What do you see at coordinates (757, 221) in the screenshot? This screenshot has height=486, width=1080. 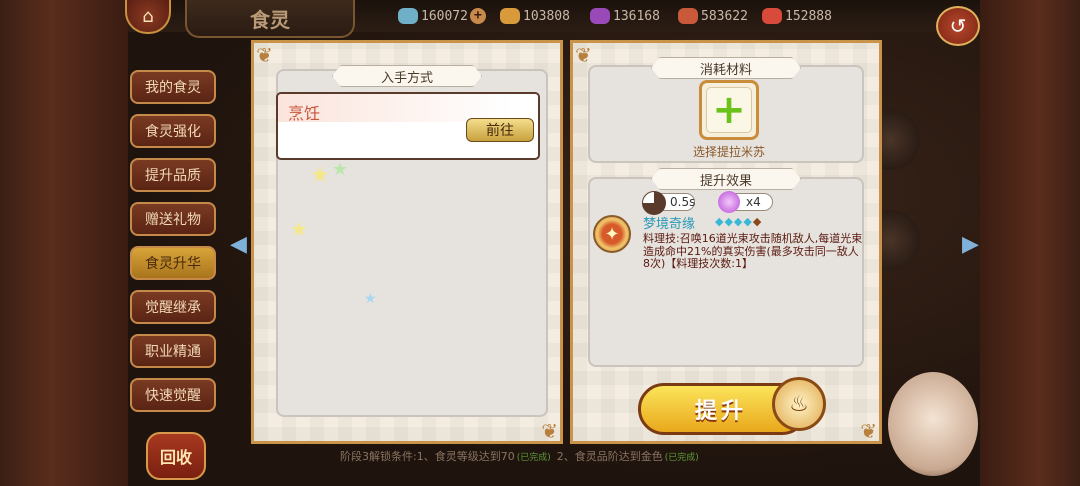 I see `gem-empty-icon: ◆` at bounding box center [757, 221].